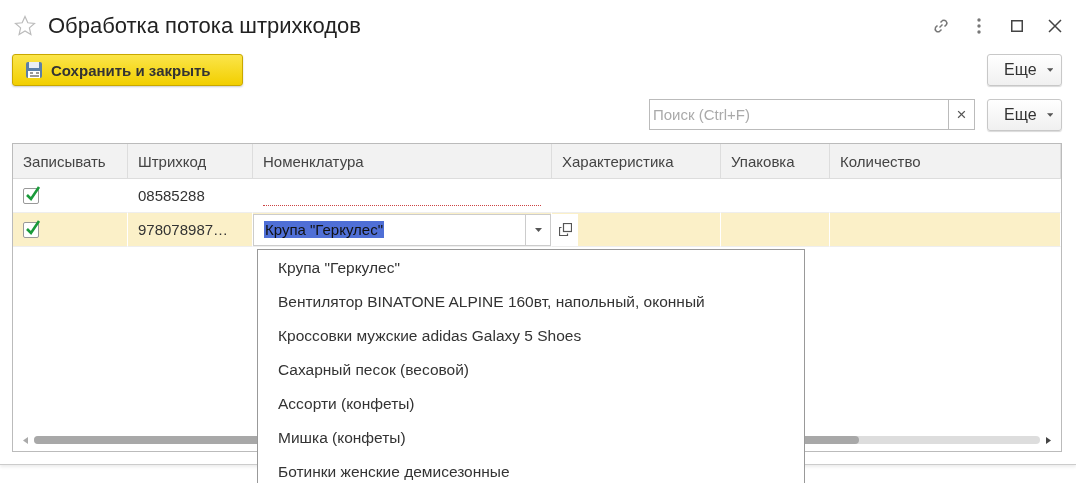 This screenshot has width=1076, height=483. Describe the element at coordinates (531, 302) in the screenshot. I see `dropdown-item: Вентилятор BINATONE ALPINE 160вт, напольный, оконный` at that location.